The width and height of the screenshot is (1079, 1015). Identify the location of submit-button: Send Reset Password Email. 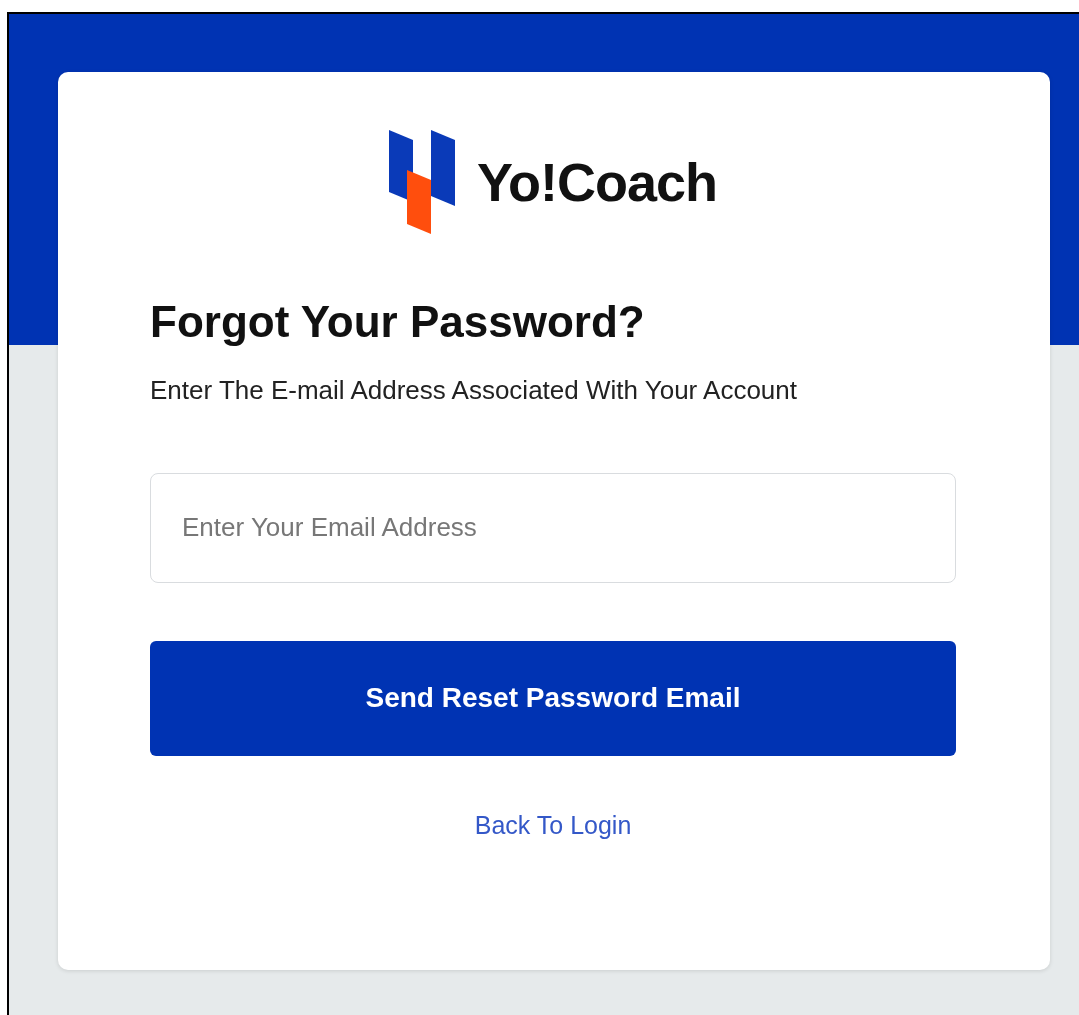
(553, 698).